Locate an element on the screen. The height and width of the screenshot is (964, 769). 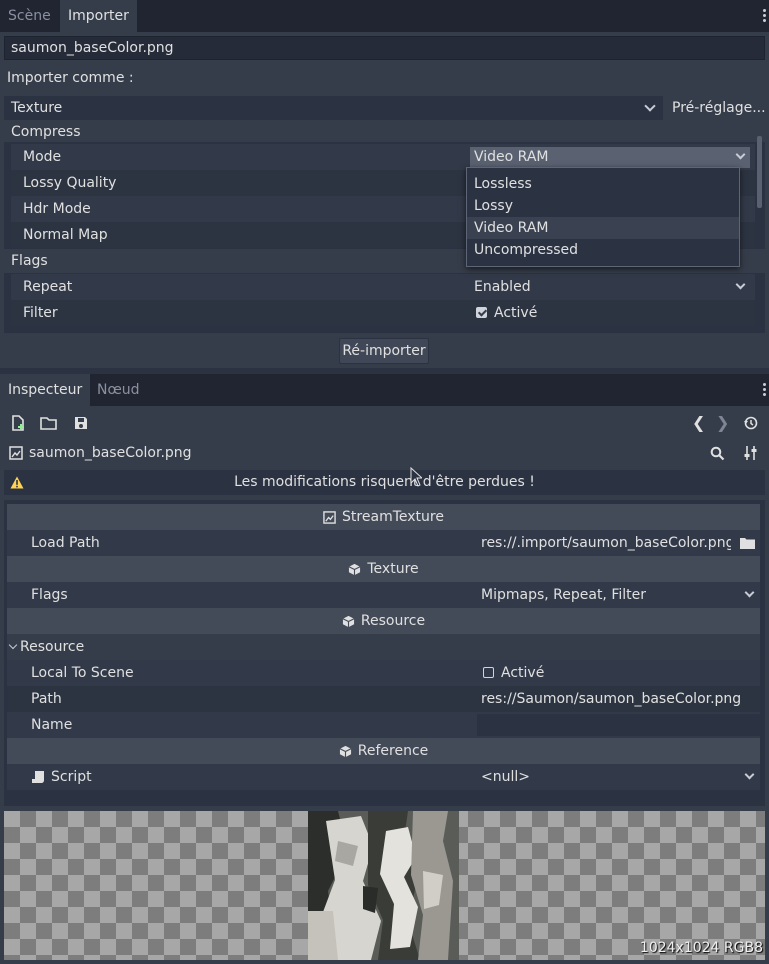
tab-node: Nœud is located at coordinates (118, 390).